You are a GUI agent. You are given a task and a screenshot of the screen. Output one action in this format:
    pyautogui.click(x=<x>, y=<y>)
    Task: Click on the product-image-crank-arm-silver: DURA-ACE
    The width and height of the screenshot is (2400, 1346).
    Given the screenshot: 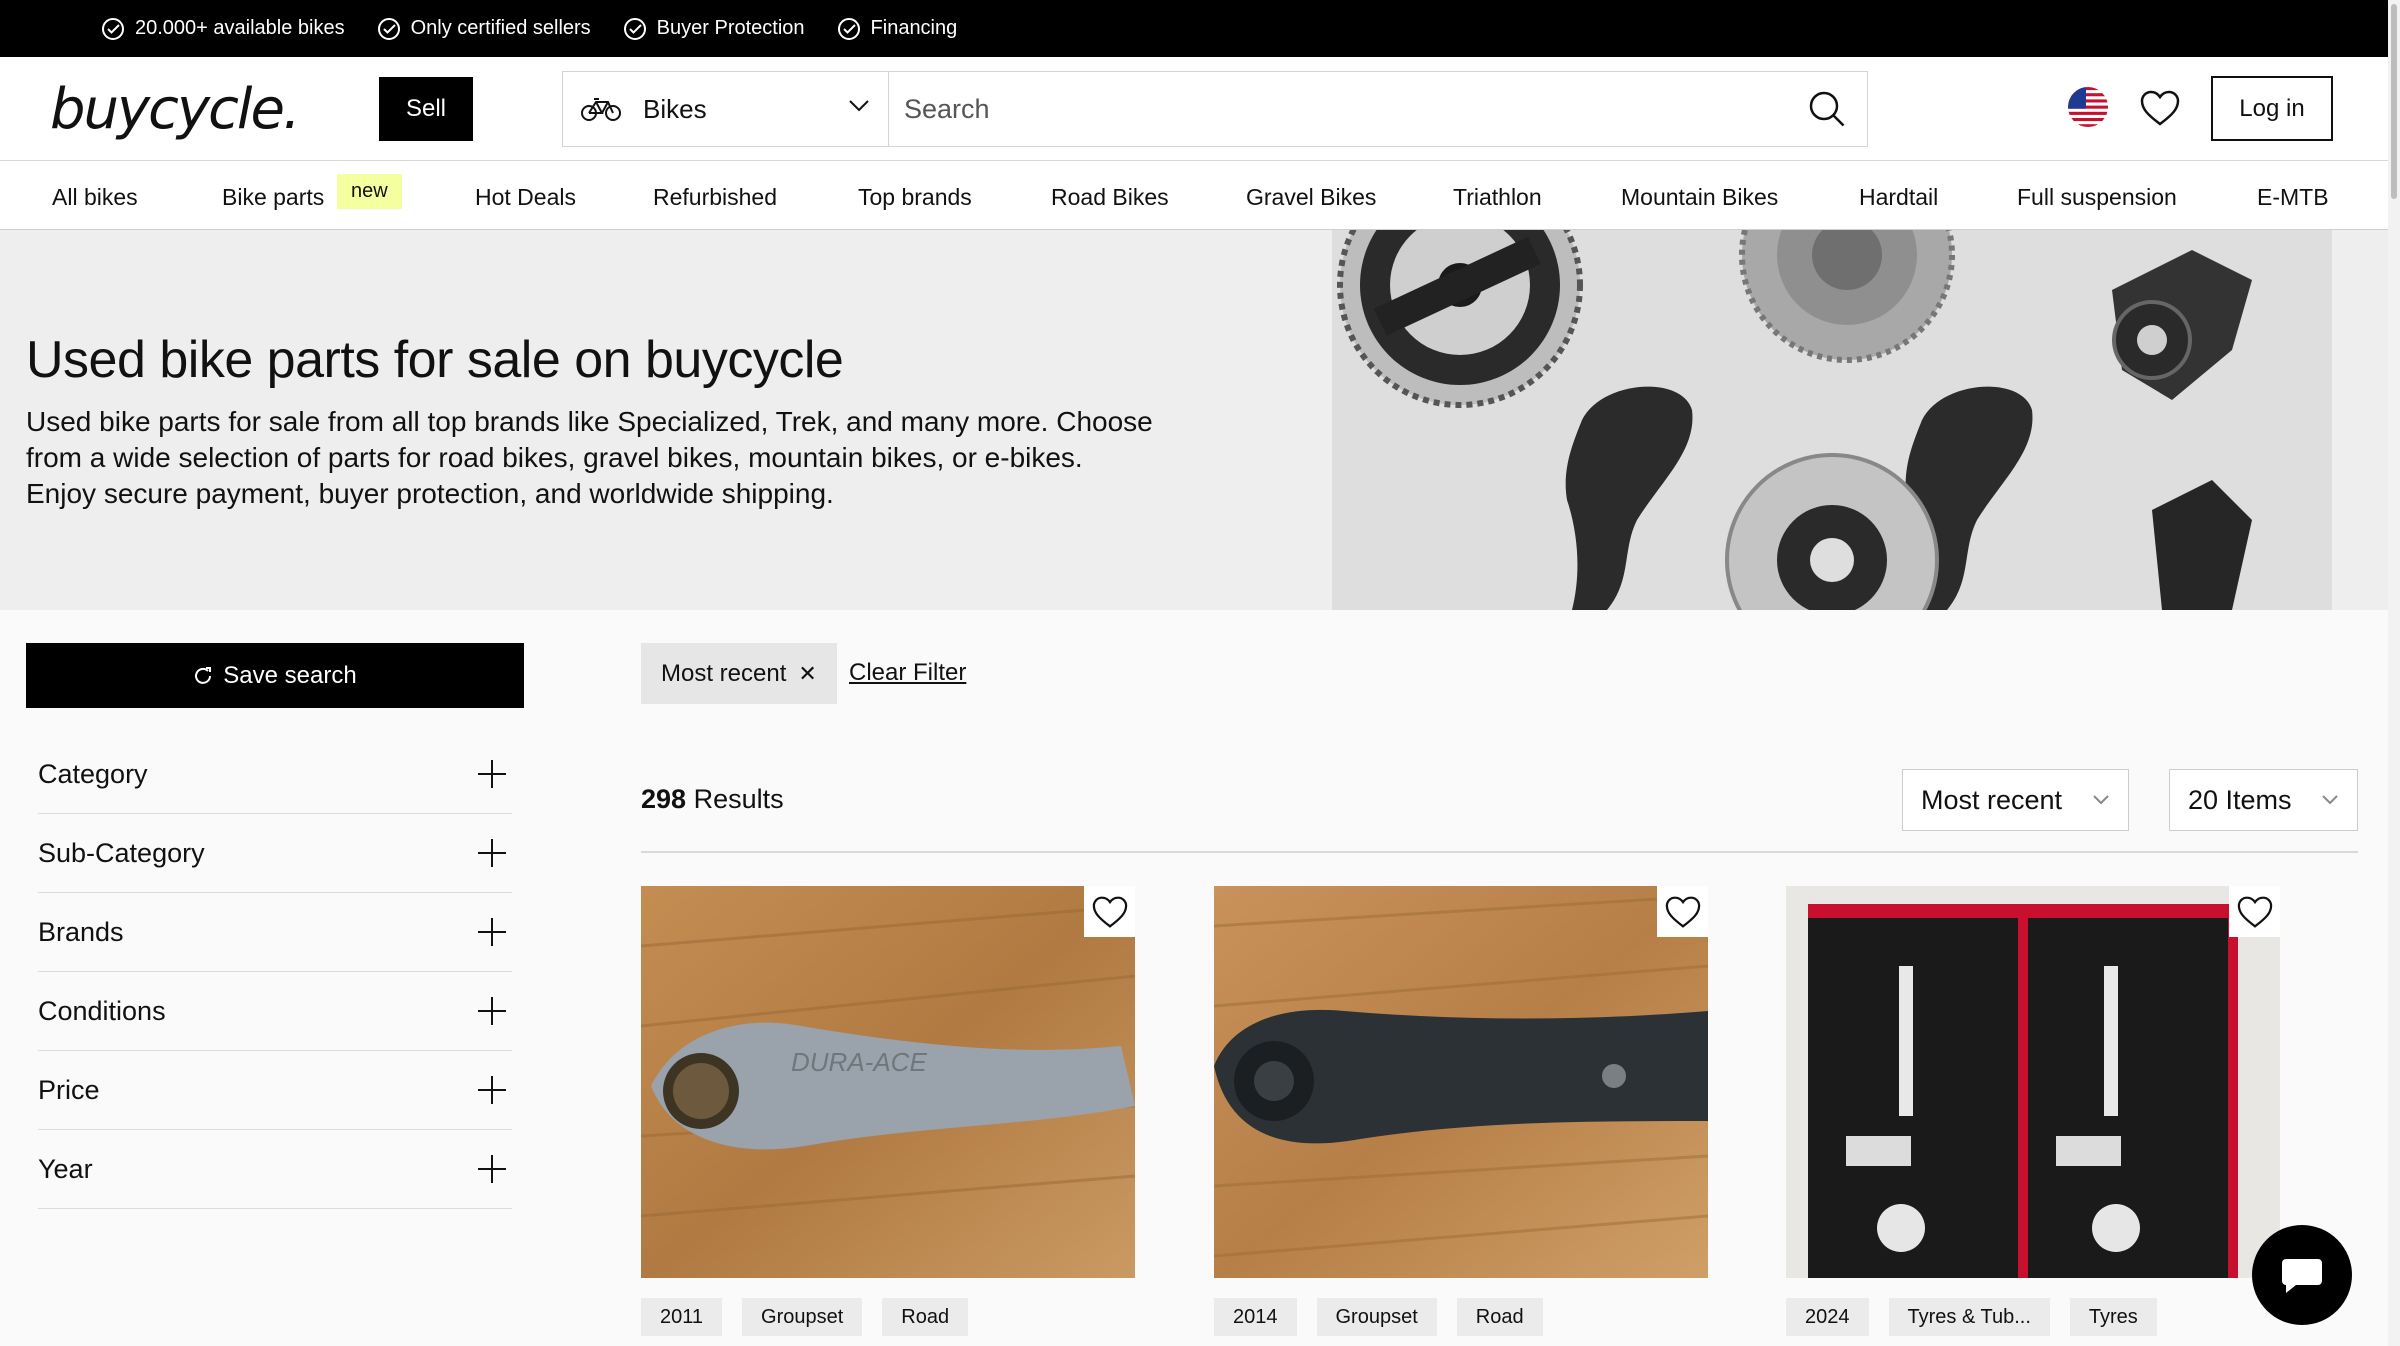 What is the action you would take?
    pyautogui.click(x=888, y=1082)
    